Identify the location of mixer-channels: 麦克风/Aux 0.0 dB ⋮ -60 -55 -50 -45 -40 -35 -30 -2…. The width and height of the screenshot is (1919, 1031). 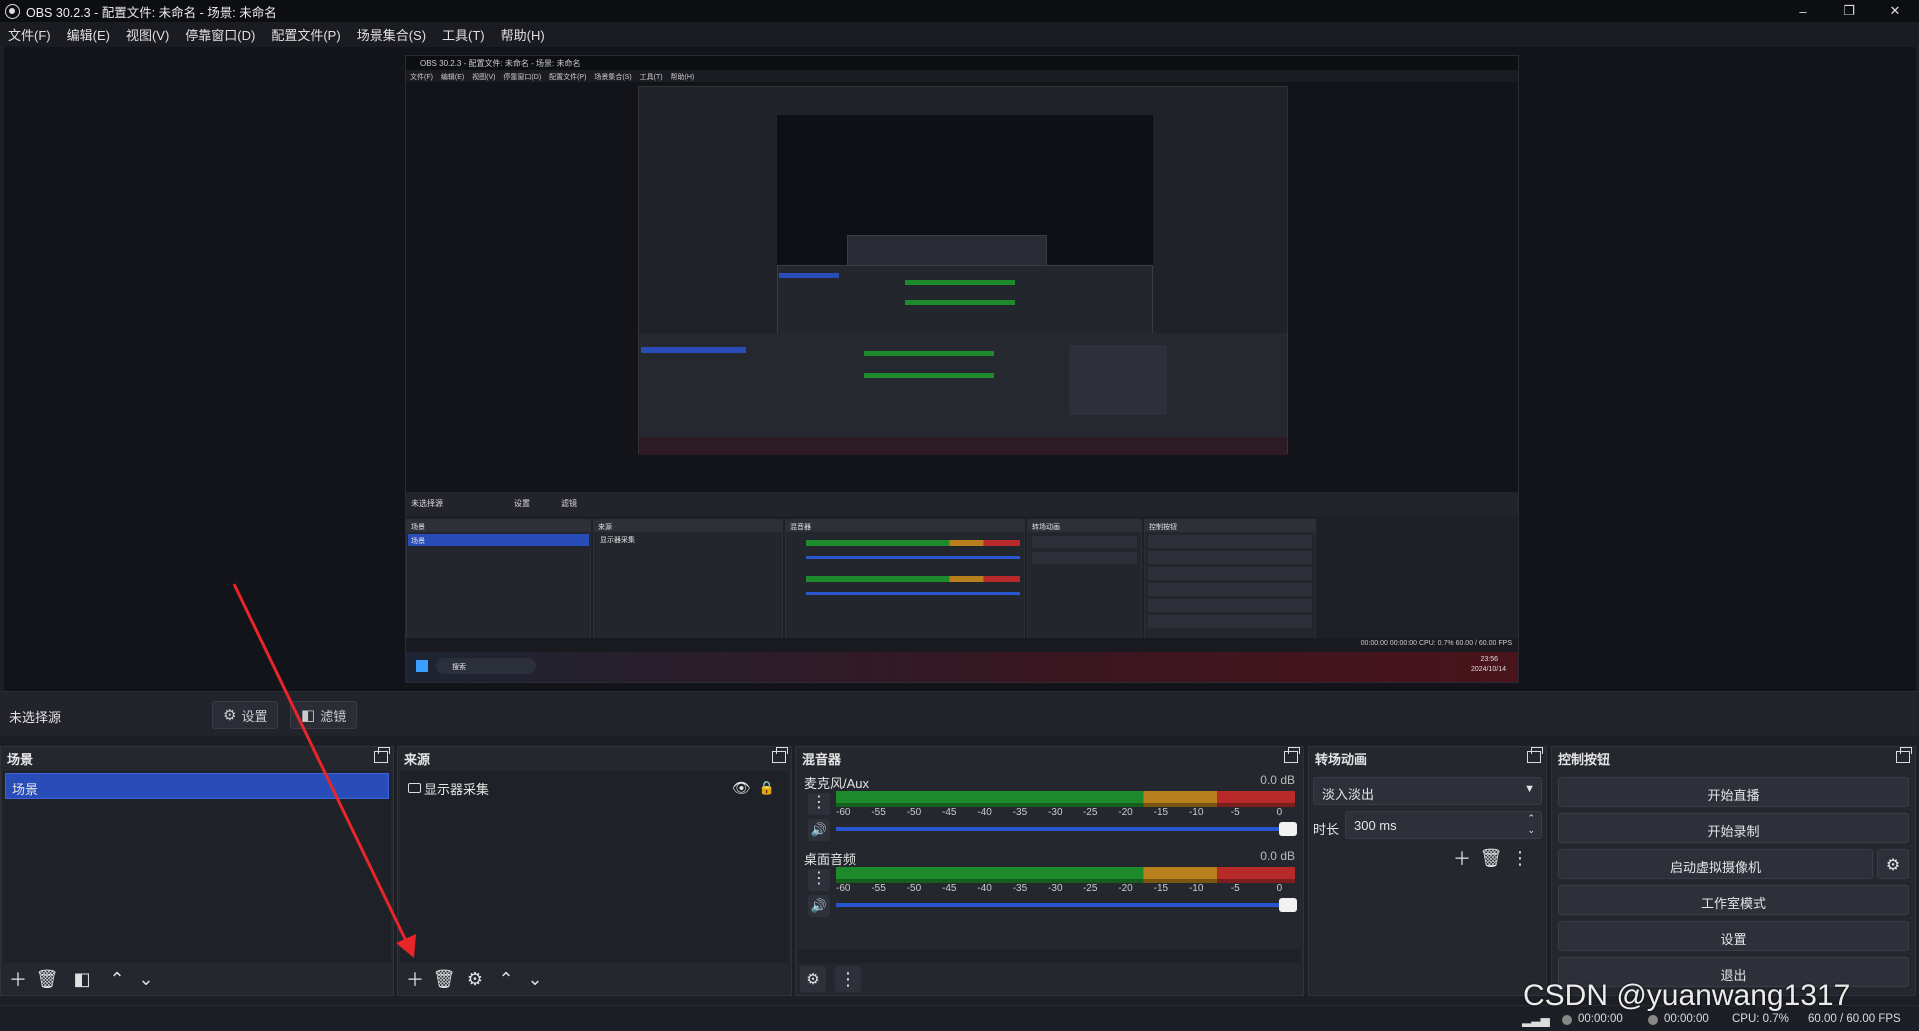
(1049, 867).